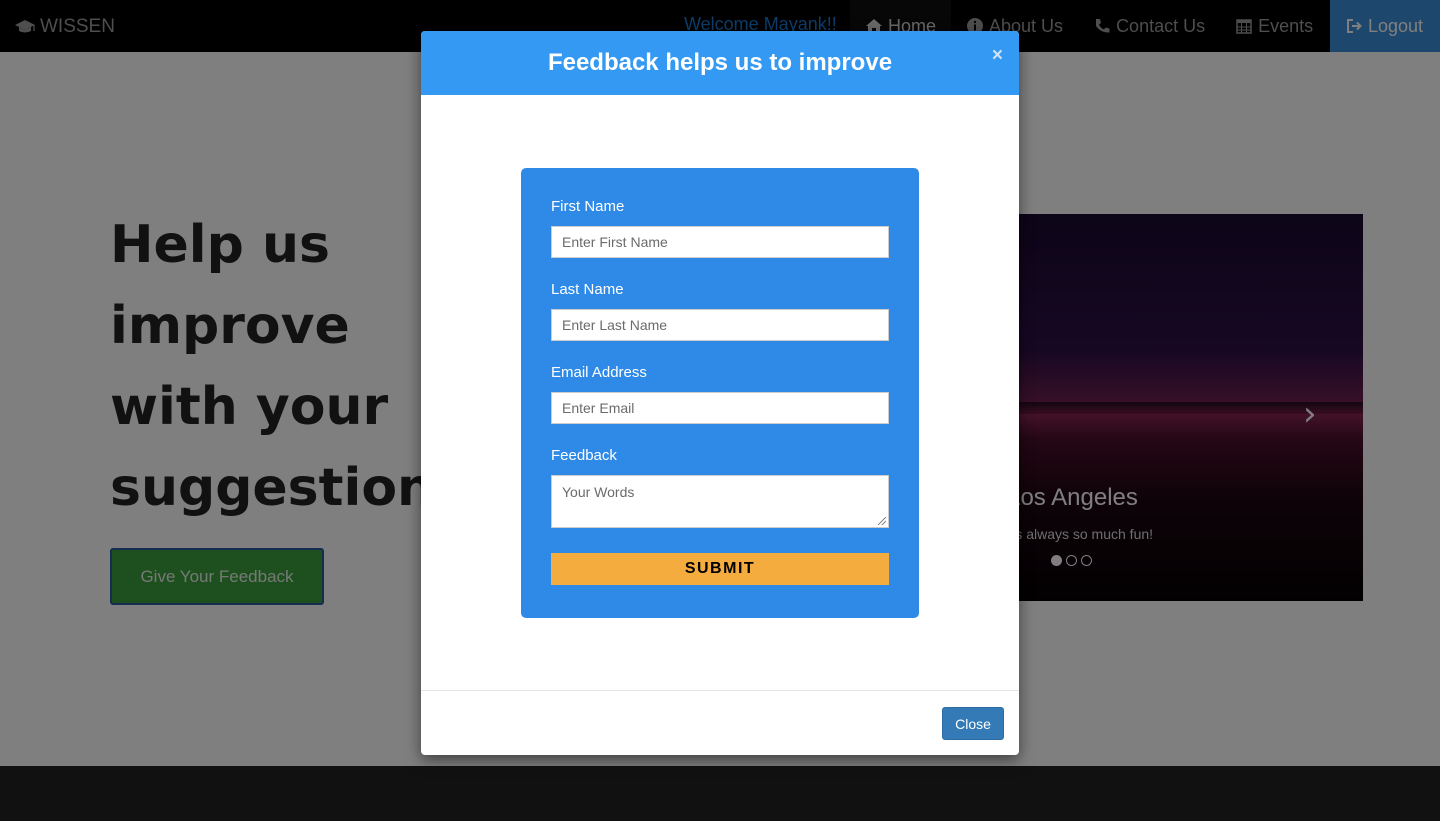 This screenshot has height=821, width=1440. What do you see at coordinates (599, 372) in the screenshot?
I see `email-label: Email Address` at bounding box center [599, 372].